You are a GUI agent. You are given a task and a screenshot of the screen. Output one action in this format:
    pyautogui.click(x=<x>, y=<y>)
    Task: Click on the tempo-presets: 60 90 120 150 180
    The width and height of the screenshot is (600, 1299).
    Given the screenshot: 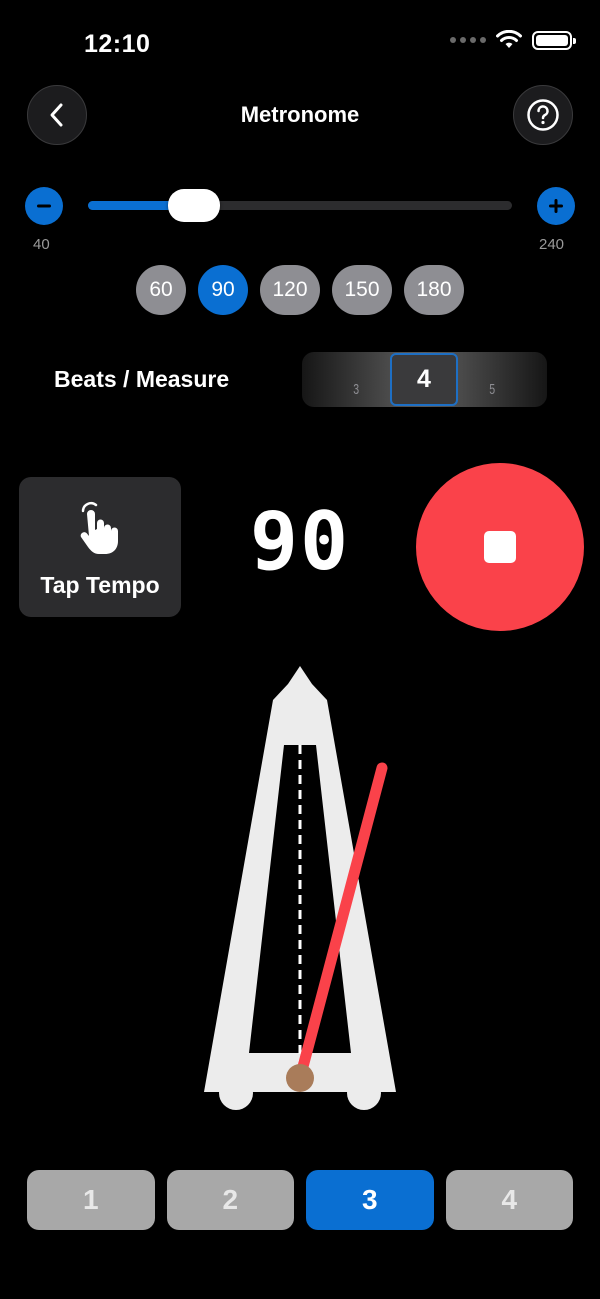 What is the action you would take?
    pyautogui.click(x=300, y=290)
    